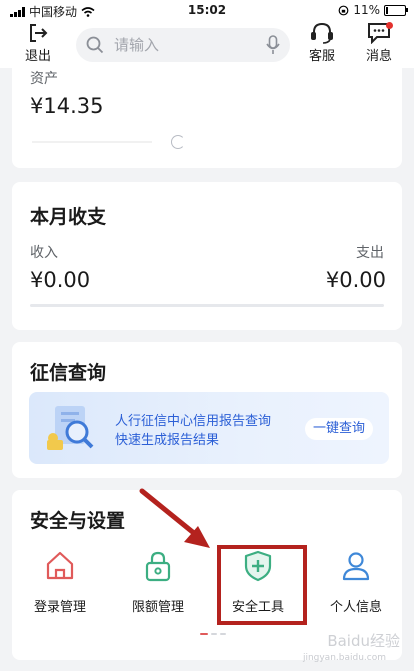 This screenshot has height=671, width=414. I want to click on monthly-divider, so click(207, 305).